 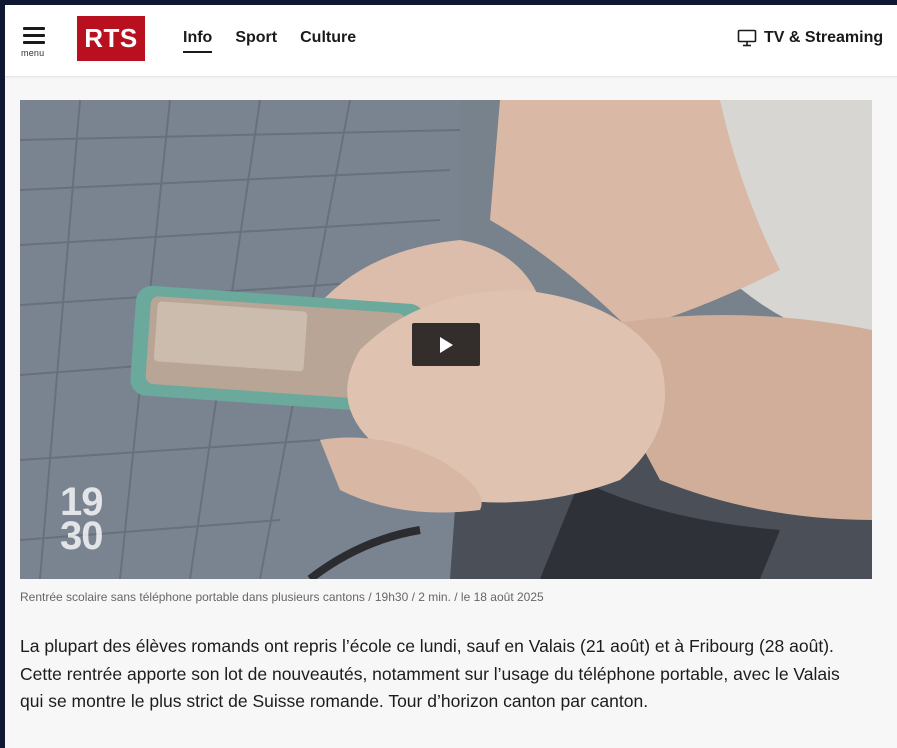 I want to click on menu-button: menu, so click(x=36, y=42).